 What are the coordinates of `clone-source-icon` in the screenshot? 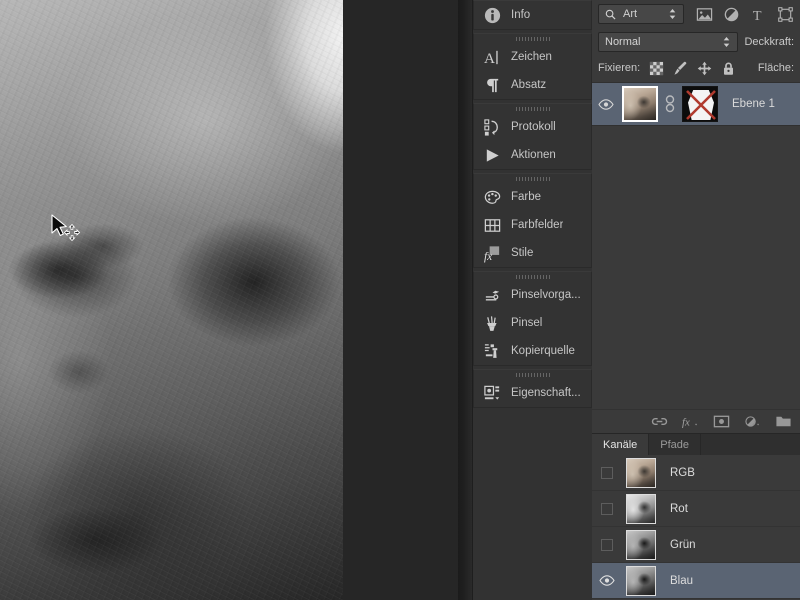 It's located at (491, 350).